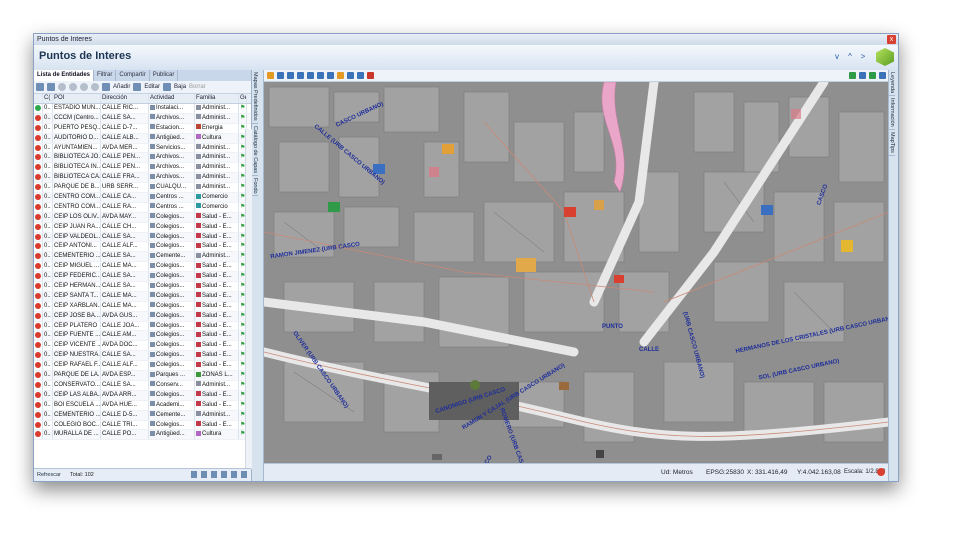  I want to click on tab-entity-list: Lista de Entidades, so click(64, 75).